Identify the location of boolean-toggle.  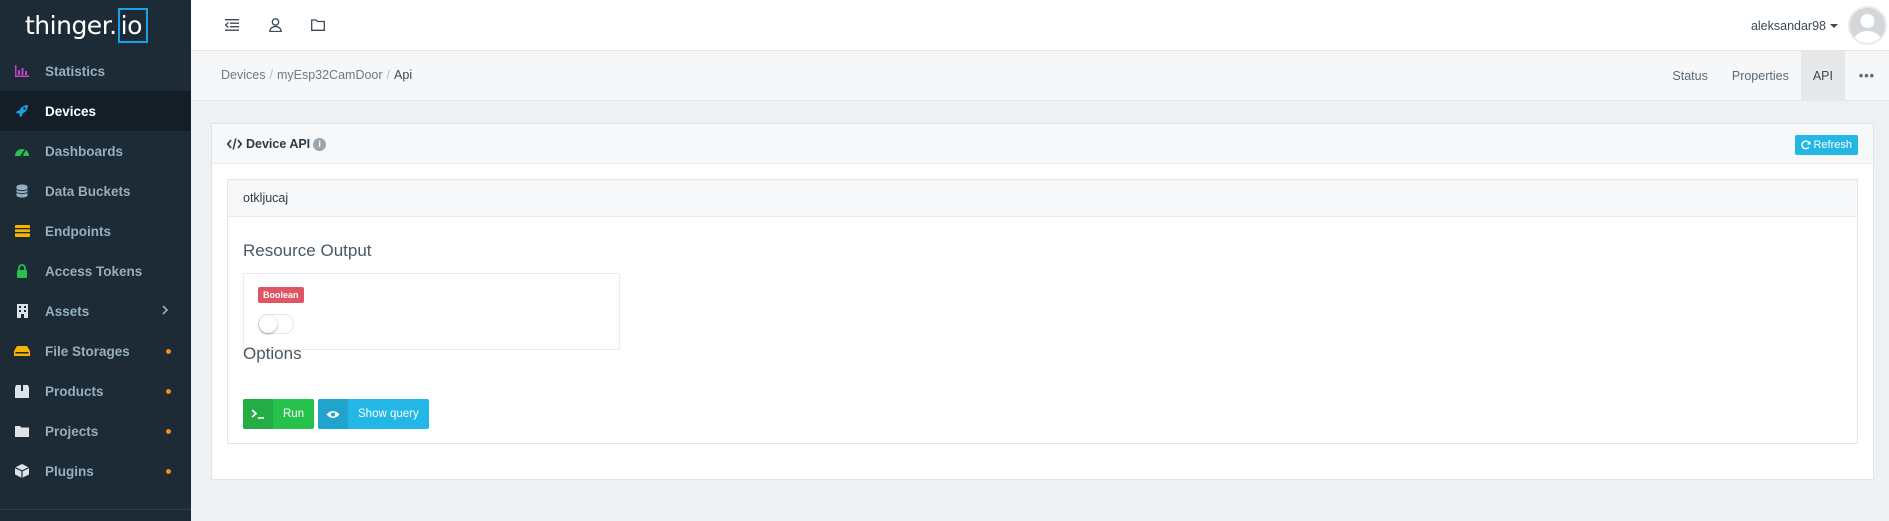
(276, 324).